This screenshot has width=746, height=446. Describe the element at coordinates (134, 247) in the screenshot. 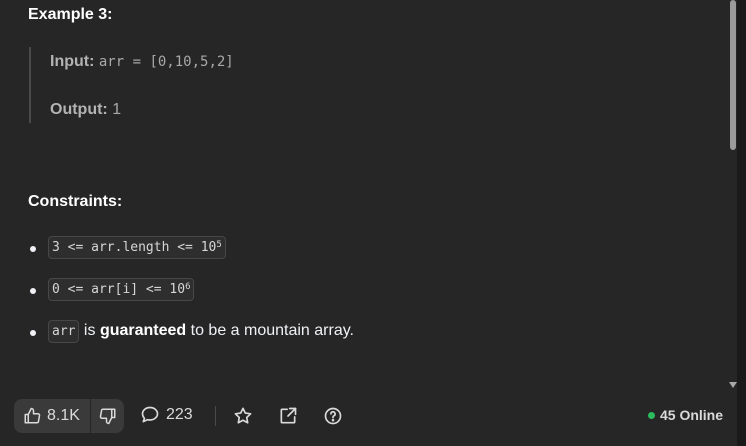

I see `constraint-code-base: 3 <= arr.length <= 10` at that location.